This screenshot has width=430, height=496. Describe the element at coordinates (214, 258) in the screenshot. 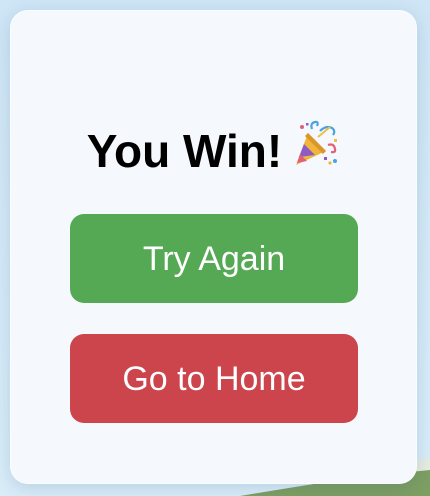

I see `try-again-button: Try Again` at that location.